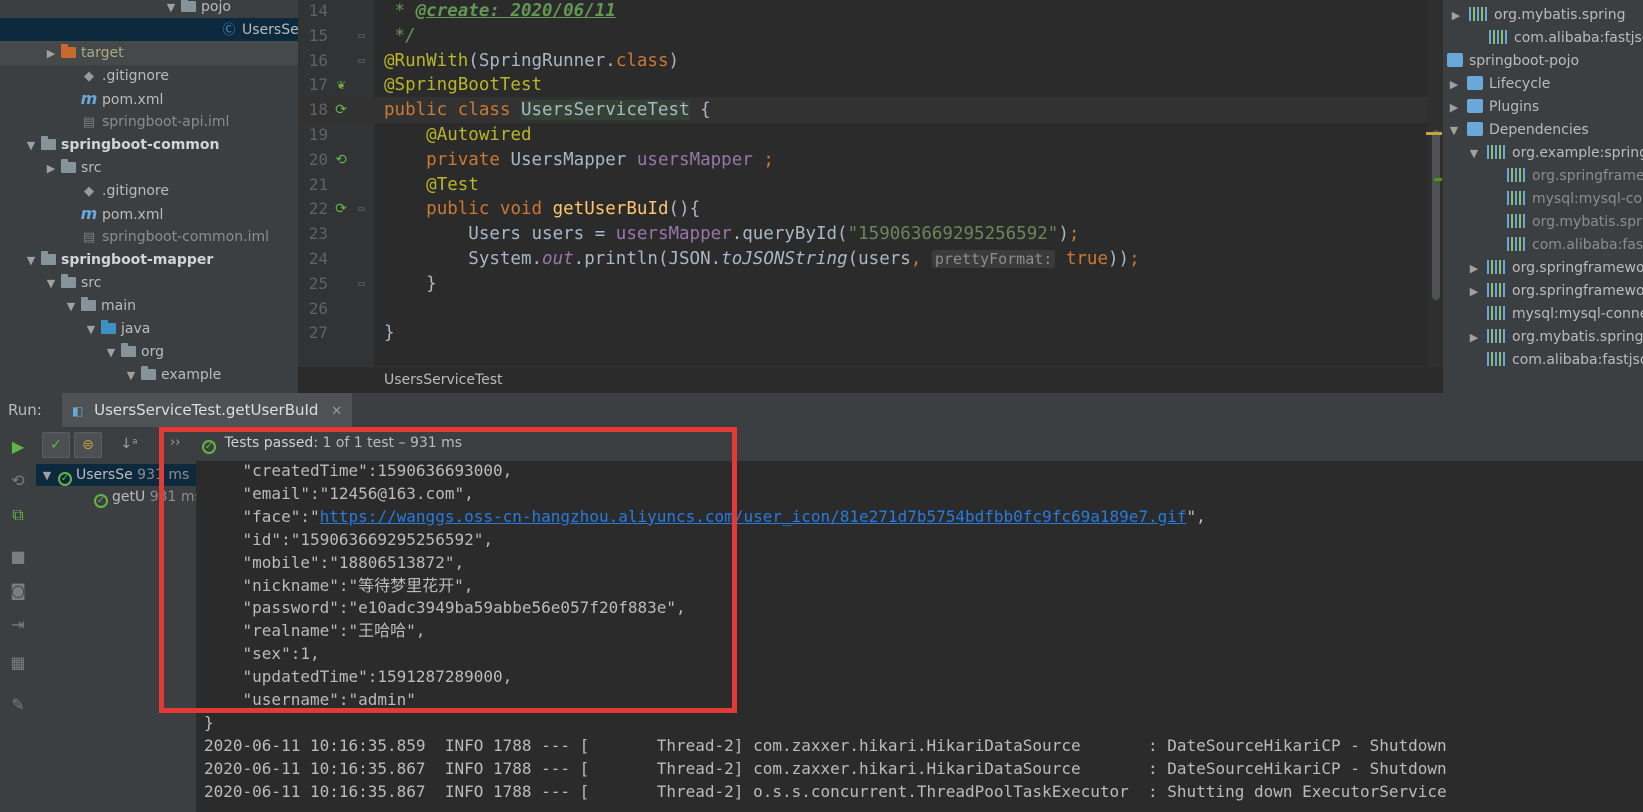 The width and height of the screenshot is (1643, 812). What do you see at coordinates (207, 410) in the screenshot?
I see `run-config-tab: ◧ UsersServiceTest.getUserBuId ✕` at bounding box center [207, 410].